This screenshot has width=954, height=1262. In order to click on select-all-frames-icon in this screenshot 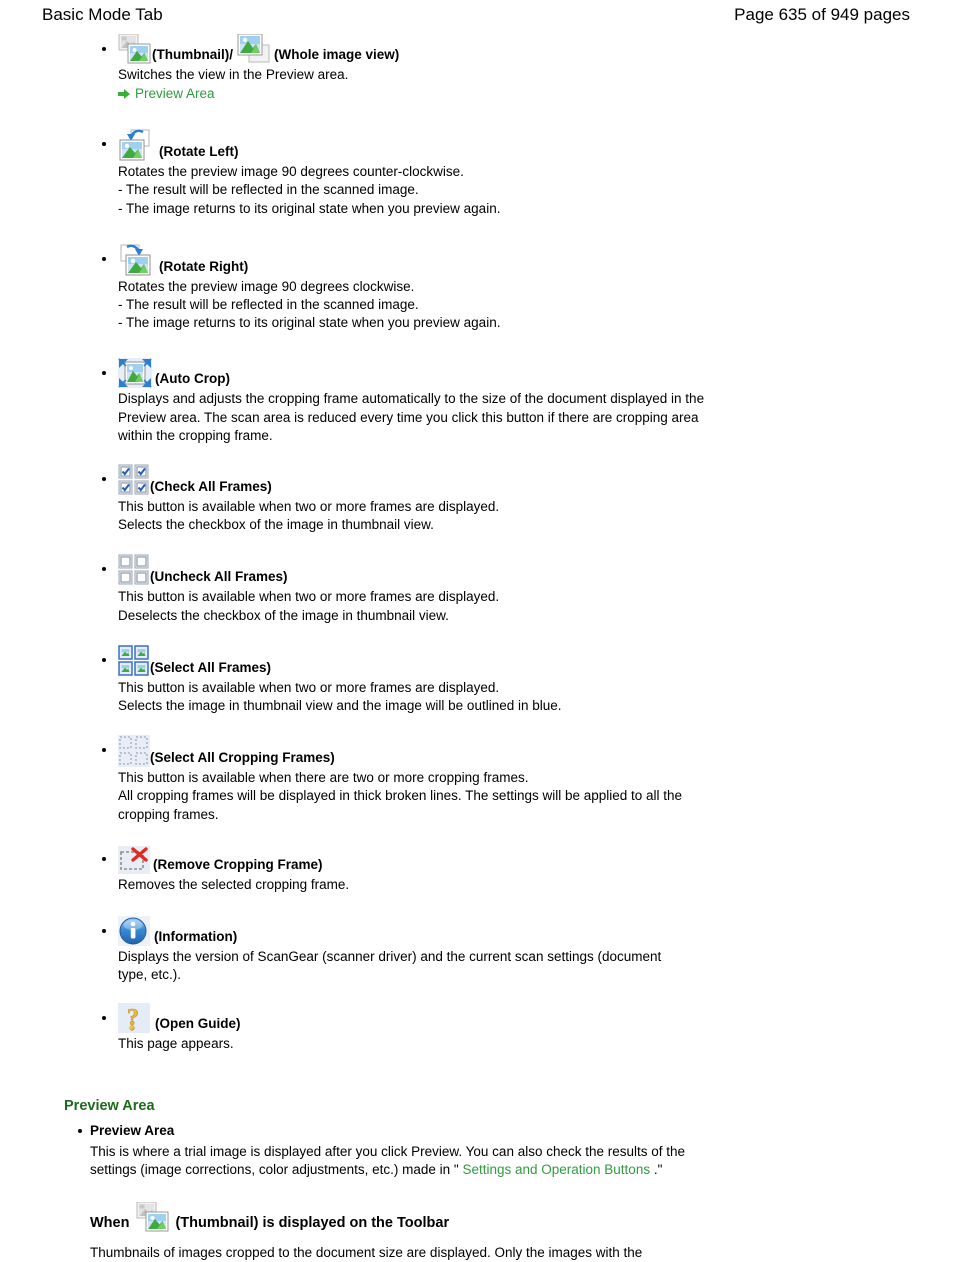, I will do `click(134, 661)`.